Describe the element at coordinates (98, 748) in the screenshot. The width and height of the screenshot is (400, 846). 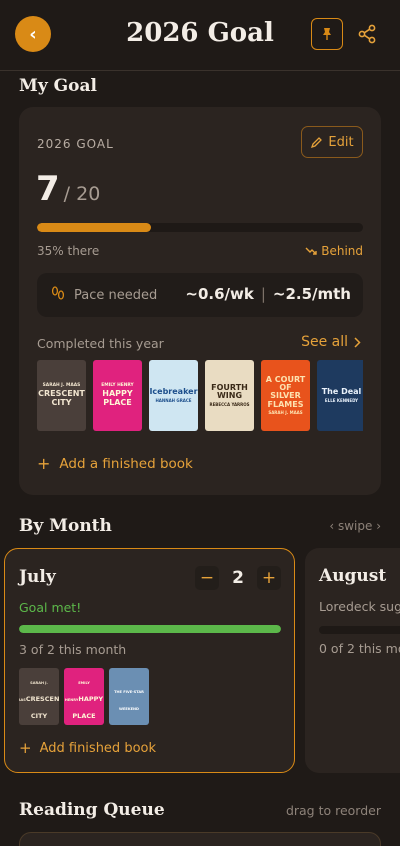
I see `month-add-label: Add finished book` at that location.